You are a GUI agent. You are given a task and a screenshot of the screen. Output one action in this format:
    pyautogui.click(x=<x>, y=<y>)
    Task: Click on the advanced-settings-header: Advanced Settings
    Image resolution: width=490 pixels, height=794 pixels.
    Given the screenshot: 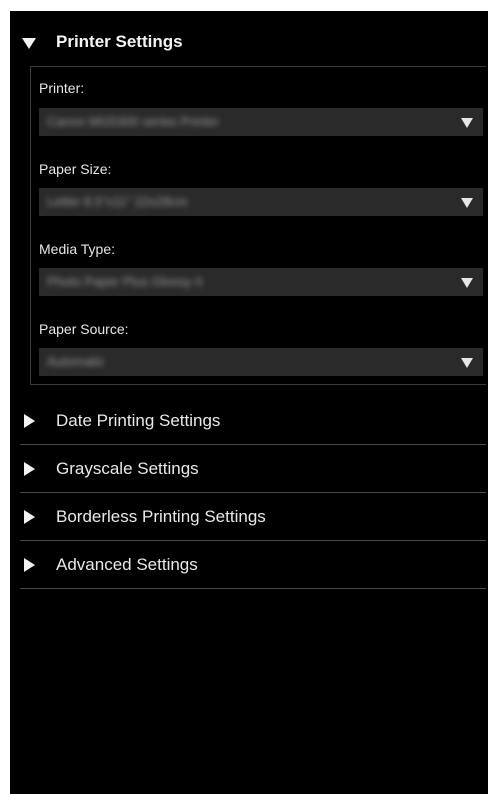 What is the action you would take?
    pyautogui.click(x=253, y=565)
    